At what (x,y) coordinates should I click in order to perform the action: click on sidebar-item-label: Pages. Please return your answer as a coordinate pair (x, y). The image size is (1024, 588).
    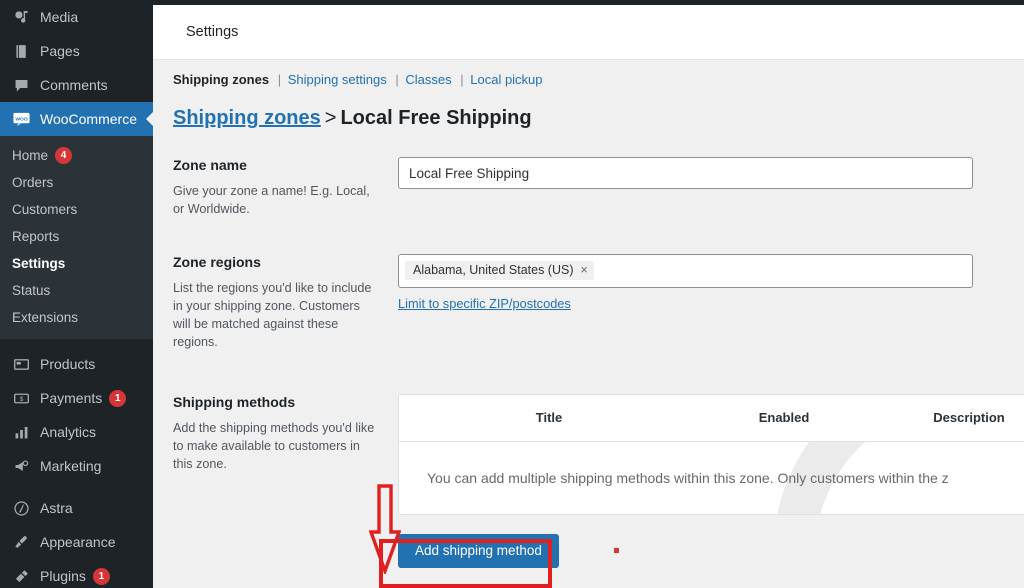
    Looking at the image, I should click on (60, 51).